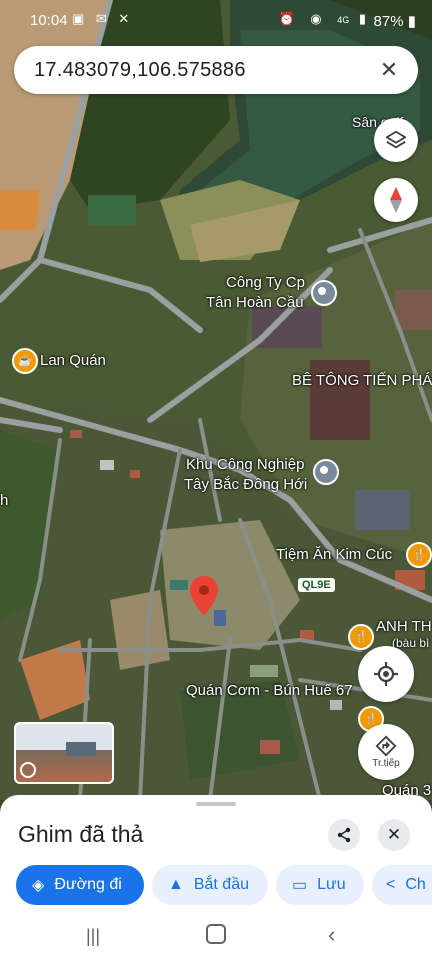 Image resolution: width=432 pixels, height=960 pixels. Describe the element at coordinates (343, 20) in the screenshot. I see `network-type: 4G` at that location.